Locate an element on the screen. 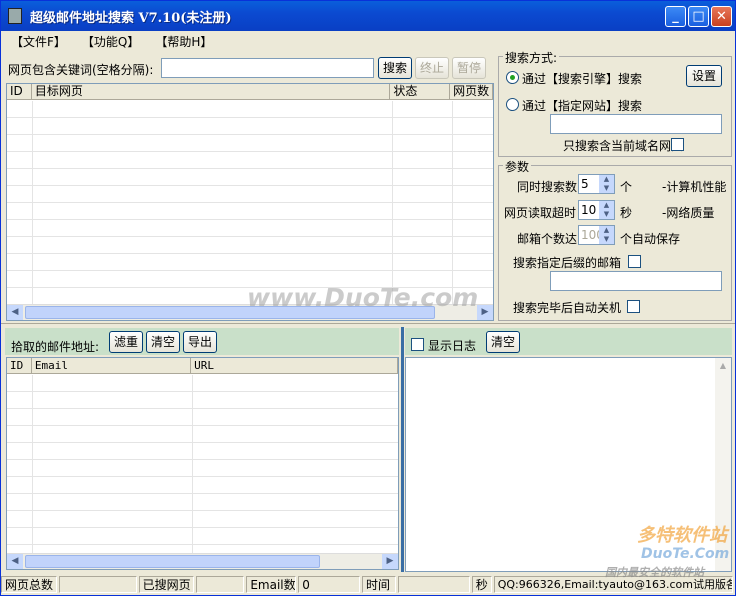 The width and height of the screenshot is (736, 596). col-page-count: 网页数 is located at coordinates (471, 91).